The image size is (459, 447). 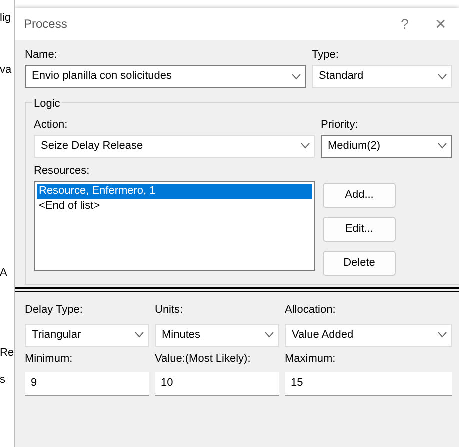 I want to click on list-item: Resource, Enfermero, 1, so click(x=174, y=191).